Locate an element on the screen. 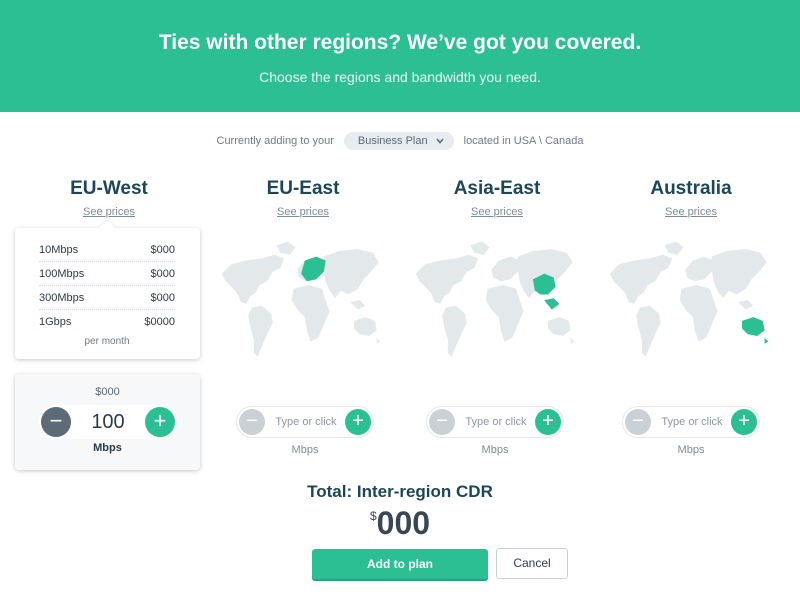 Image resolution: width=800 pixels, height=600 pixels. australia-map is located at coordinates (689, 299).